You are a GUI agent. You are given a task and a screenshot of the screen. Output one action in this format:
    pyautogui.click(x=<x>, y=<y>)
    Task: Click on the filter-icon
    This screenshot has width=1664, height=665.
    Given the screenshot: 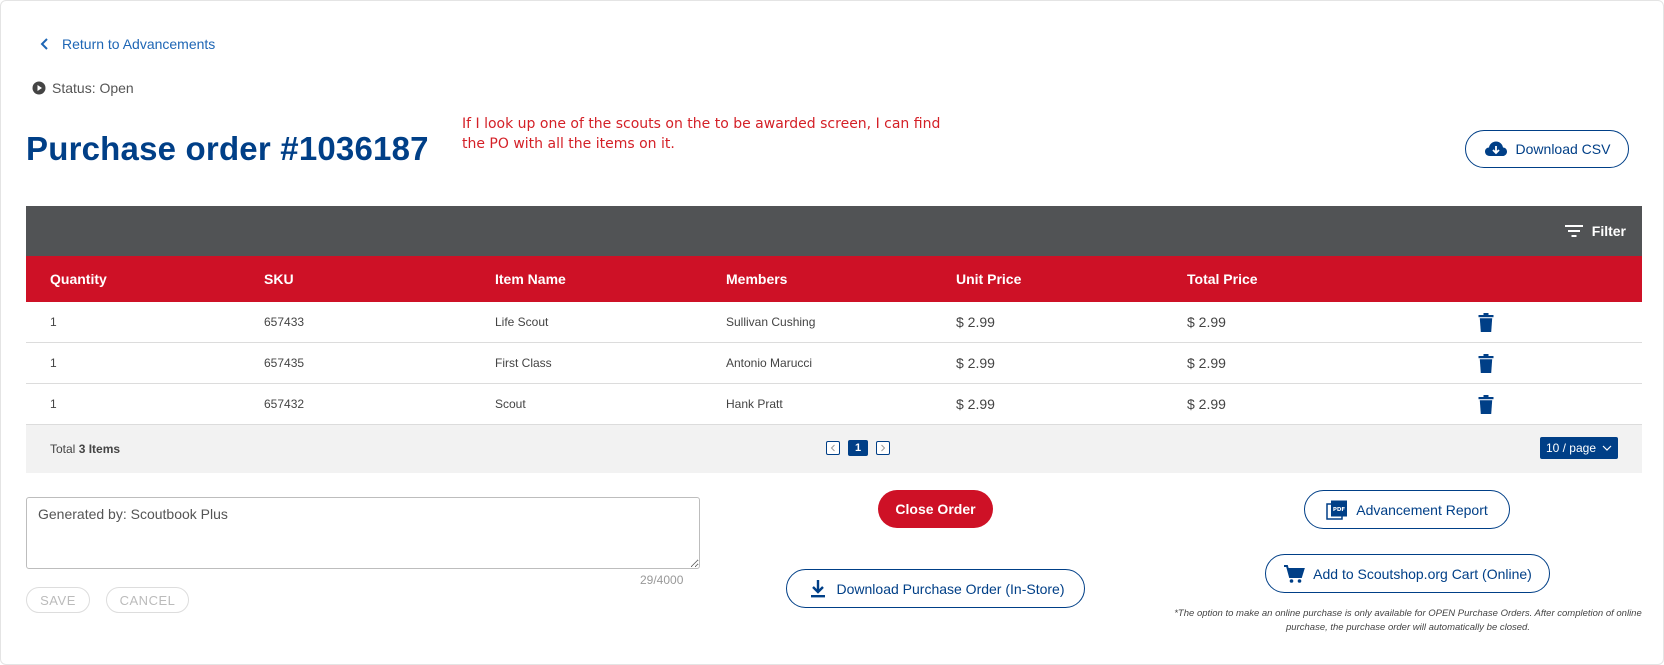 What is the action you would take?
    pyautogui.click(x=1573, y=231)
    